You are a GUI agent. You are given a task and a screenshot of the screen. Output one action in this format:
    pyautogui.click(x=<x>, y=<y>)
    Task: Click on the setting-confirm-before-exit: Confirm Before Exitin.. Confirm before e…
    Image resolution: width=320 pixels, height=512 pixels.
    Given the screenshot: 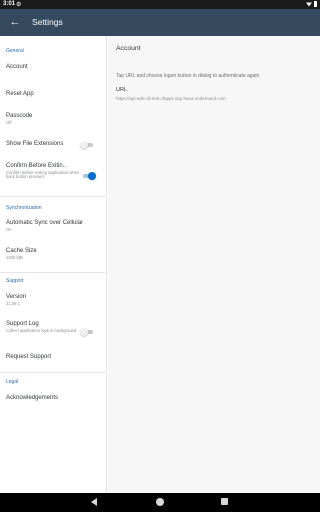 What is the action you would take?
    pyautogui.click(x=44, y=171)
    